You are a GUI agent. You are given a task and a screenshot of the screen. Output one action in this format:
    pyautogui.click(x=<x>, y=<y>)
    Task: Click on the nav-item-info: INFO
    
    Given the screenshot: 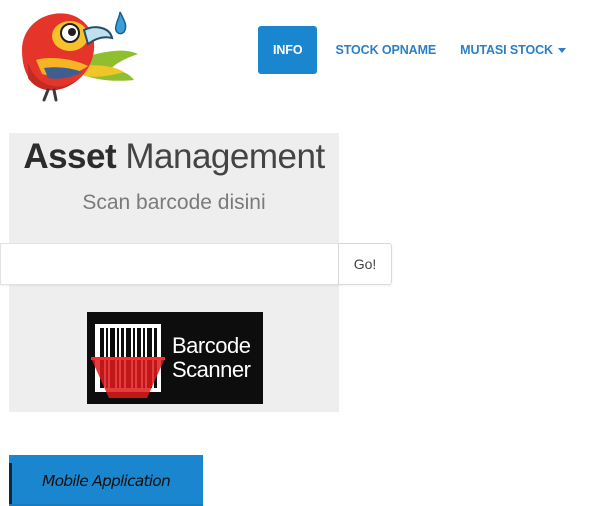 What is the action you would take?
    pyautogui.click(x=288, y=50)
    